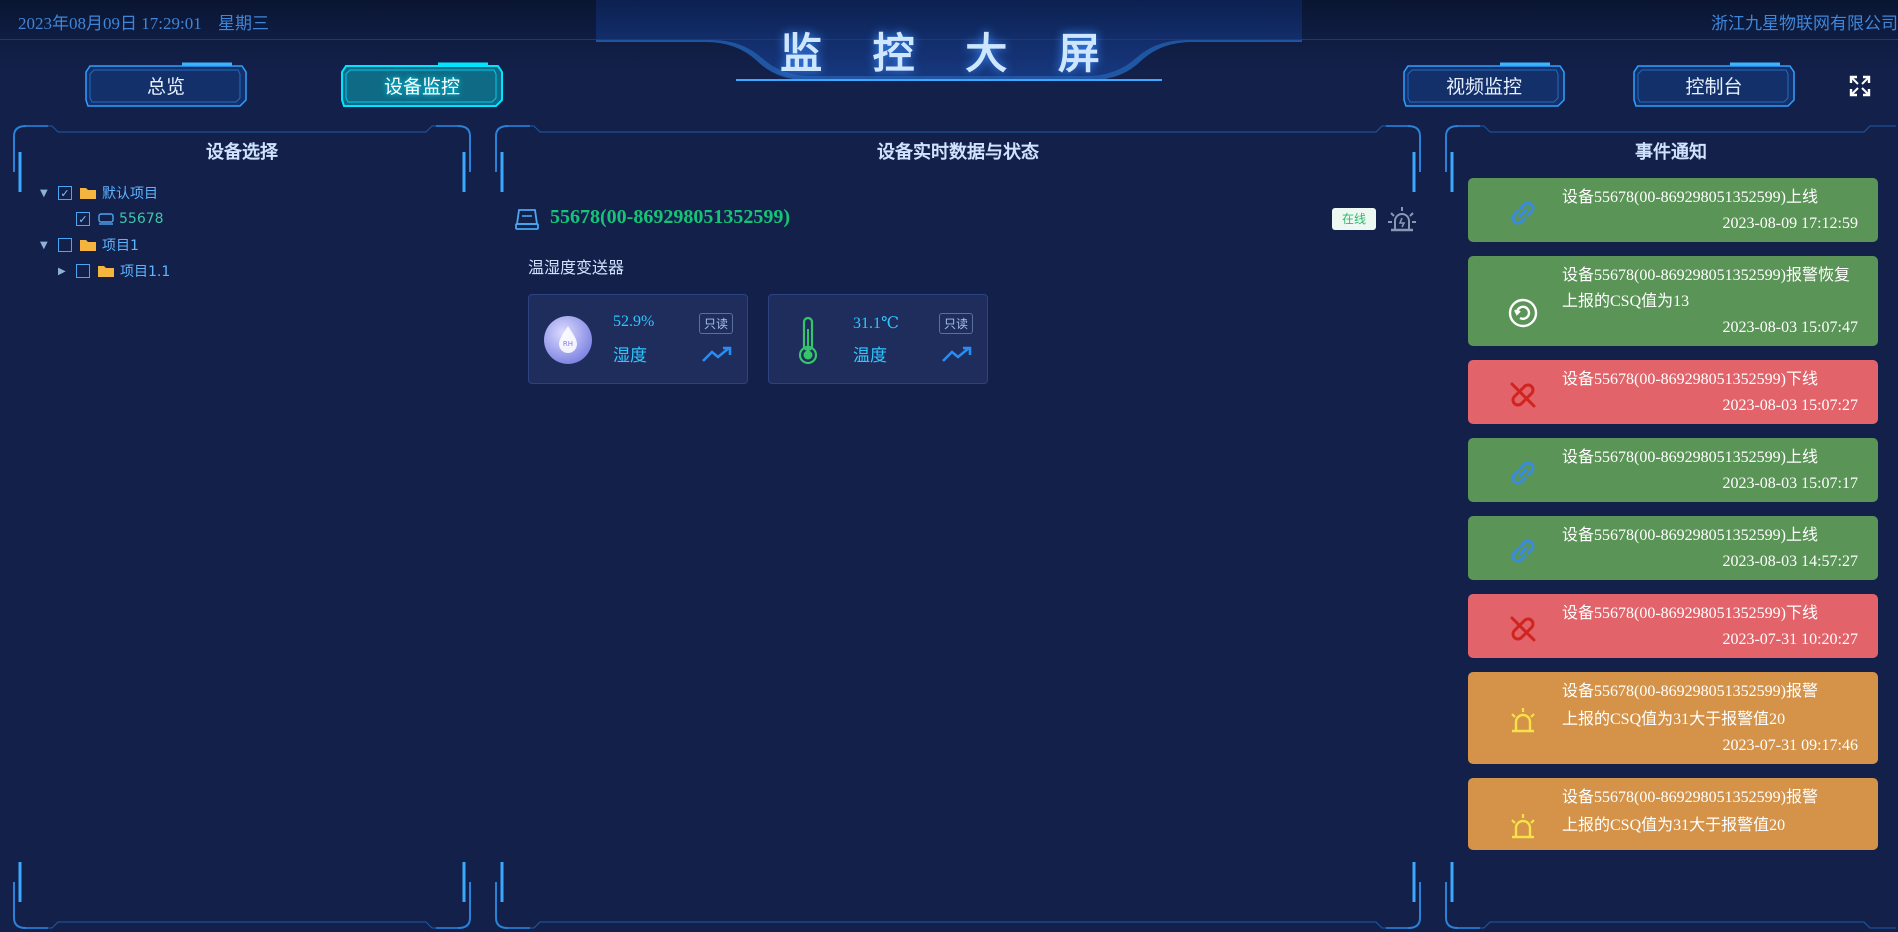 Image resolution: width=1898 pixels, height=932 pixels. I want to click on nav-overview-label: 总览, so click(165, 86).